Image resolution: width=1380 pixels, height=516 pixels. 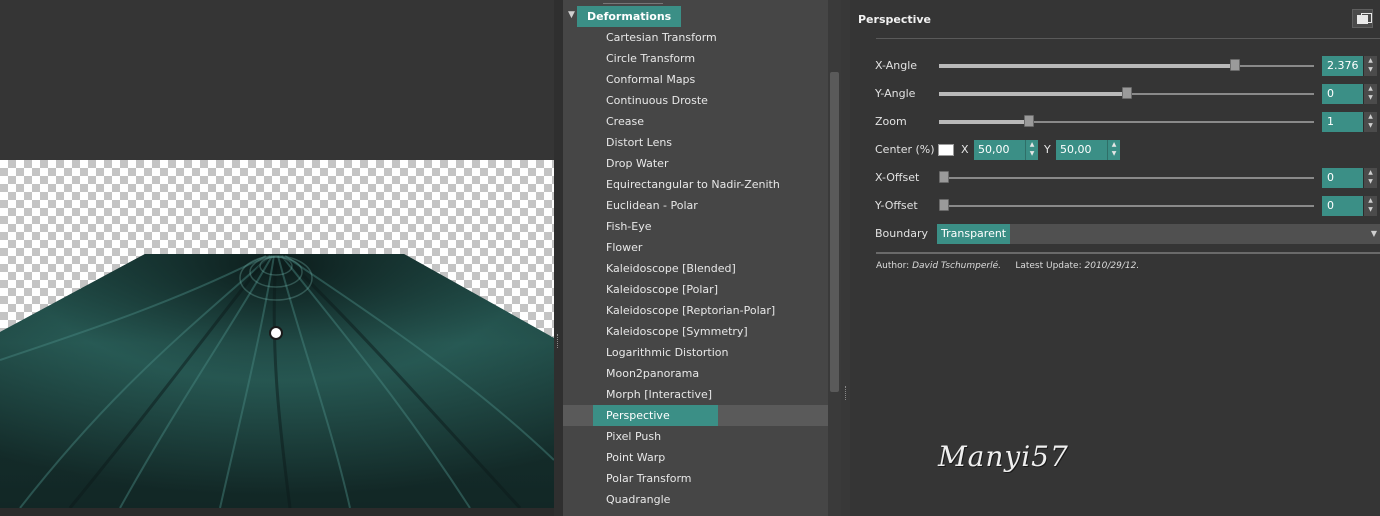 I want to click on filter-item: Point Warp, so click(x=695, y=457).